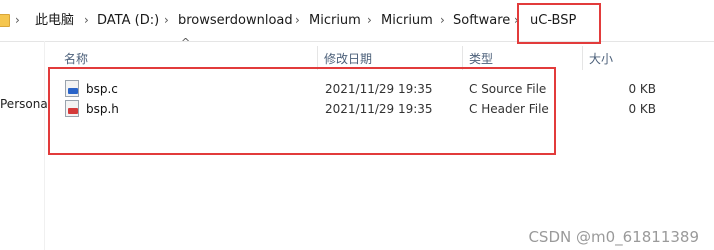 This screenshot has height=250, width=714. I want to click on folder-icon, so click(5, 20).